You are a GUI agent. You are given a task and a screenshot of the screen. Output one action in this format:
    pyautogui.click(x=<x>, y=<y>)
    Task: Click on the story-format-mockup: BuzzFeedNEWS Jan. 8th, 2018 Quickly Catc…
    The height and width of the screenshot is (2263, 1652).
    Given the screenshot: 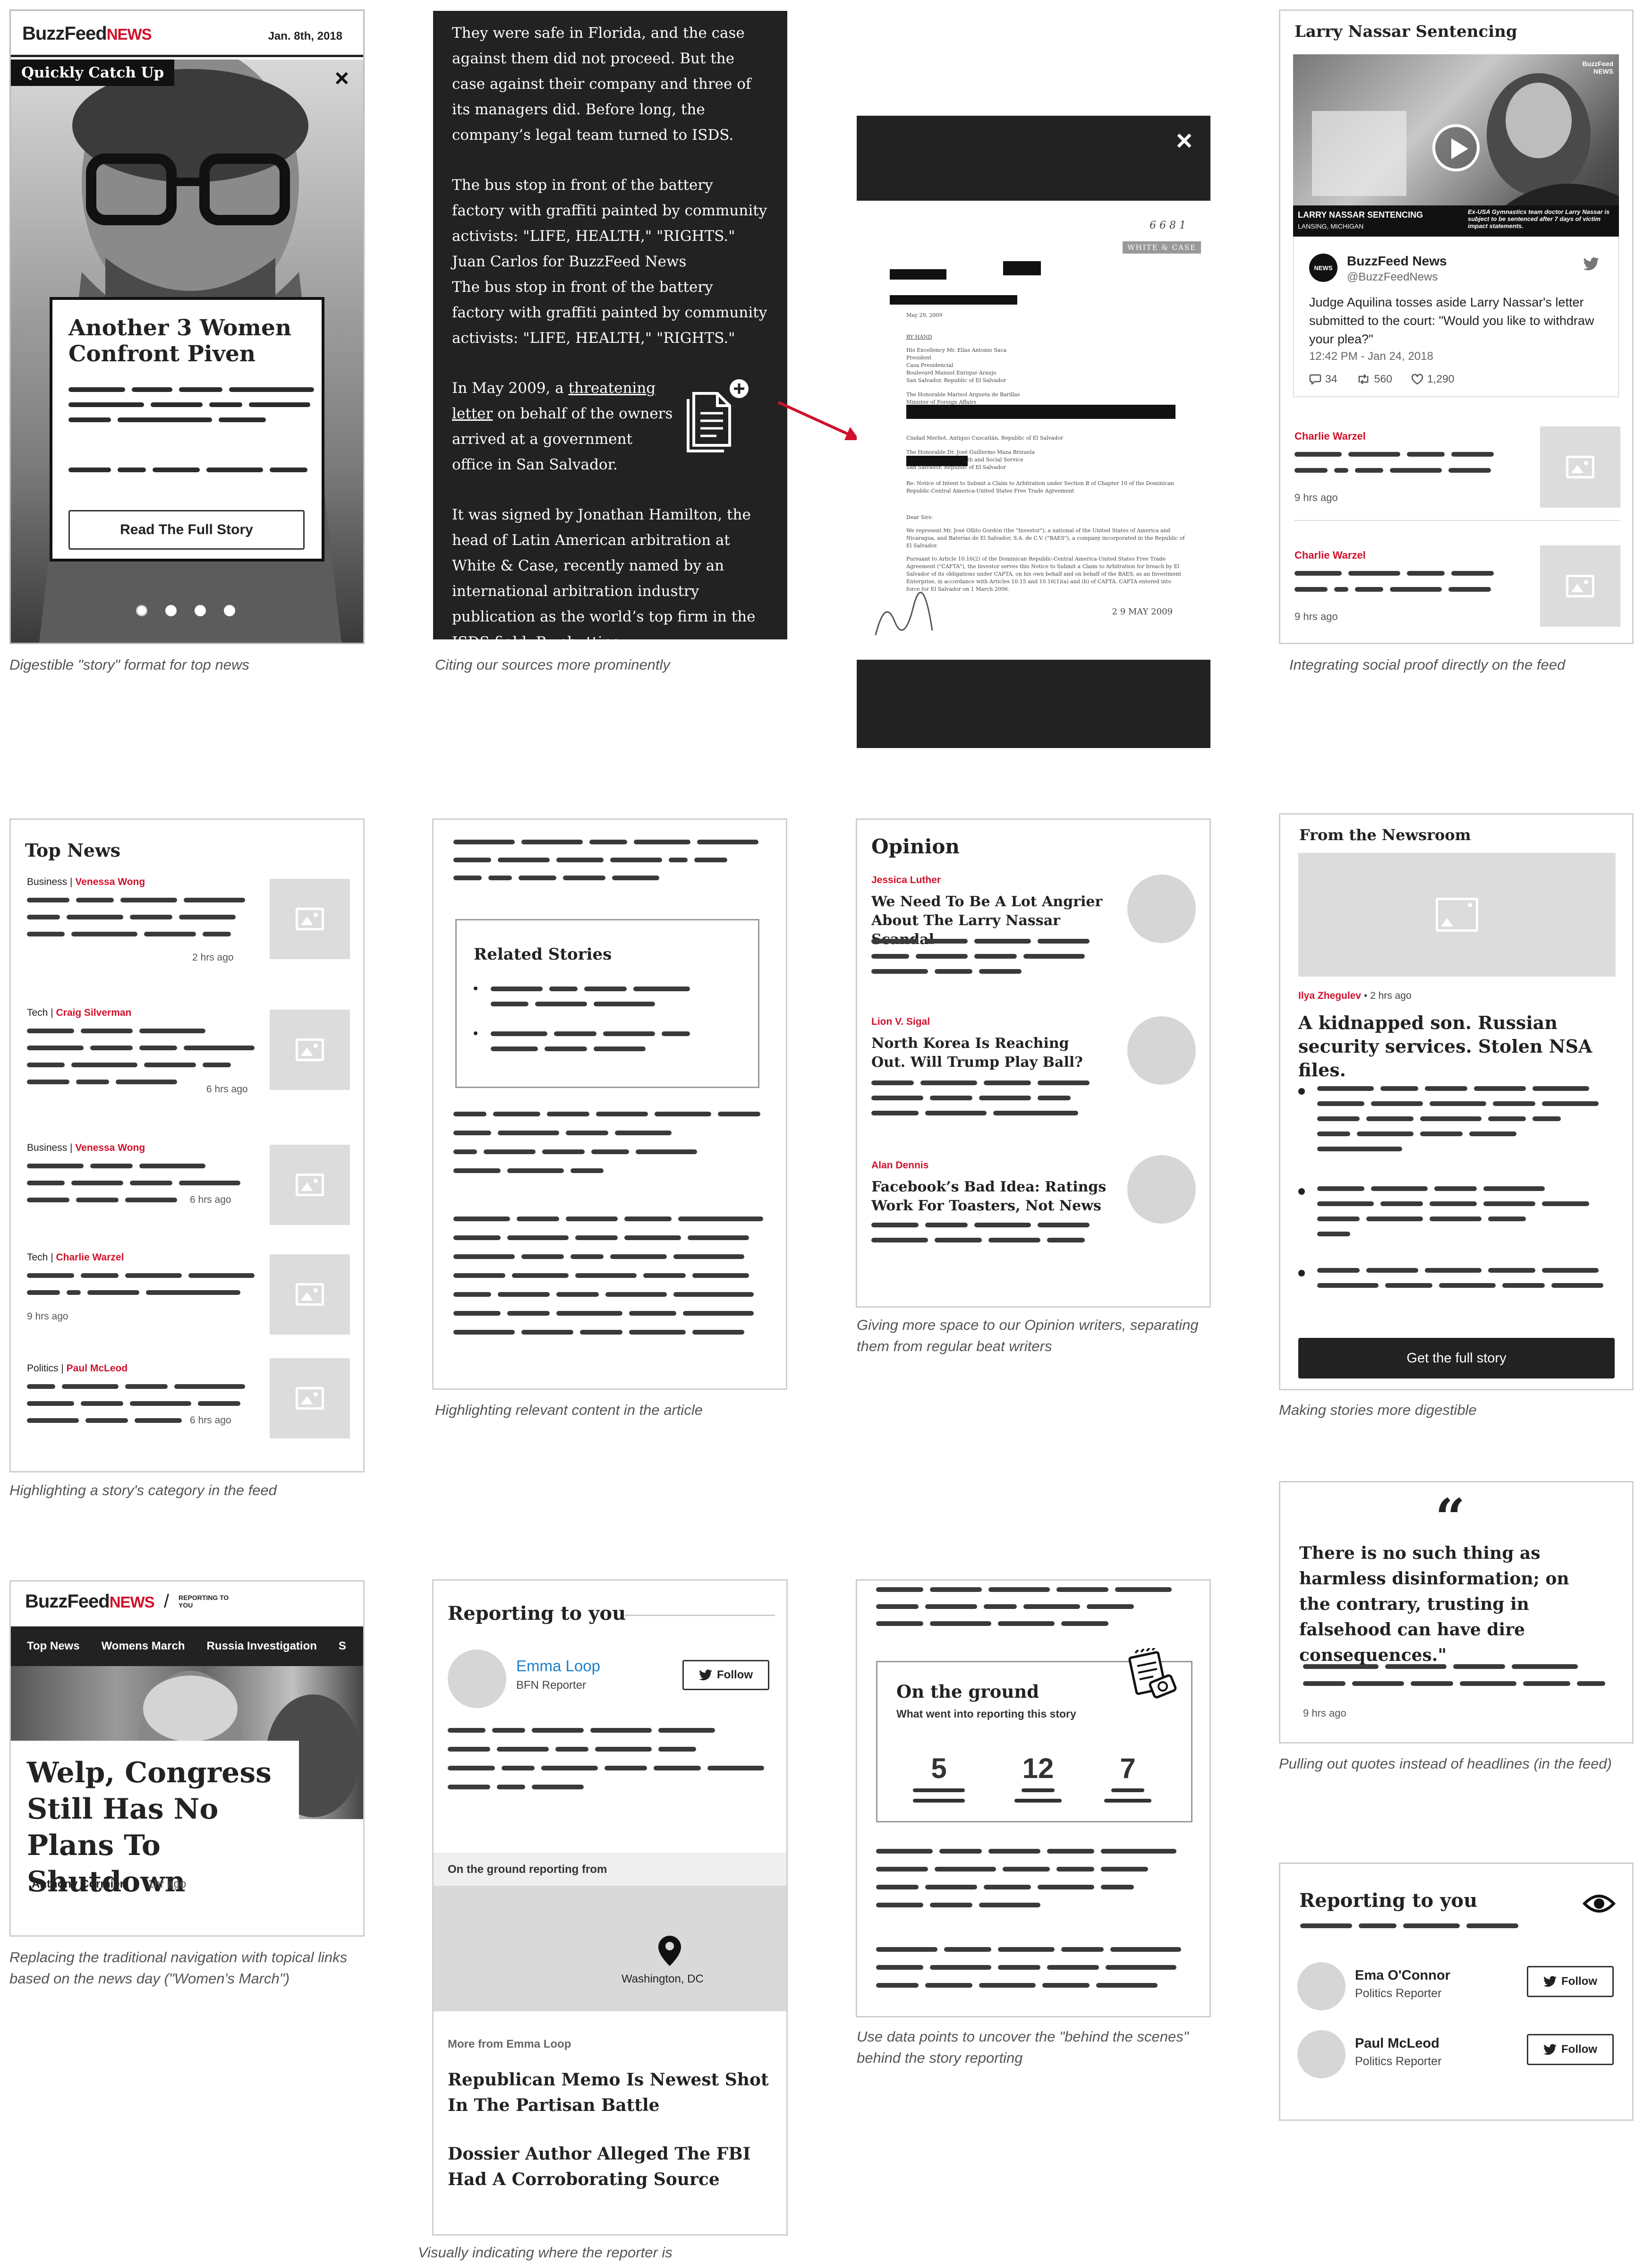 What is the action you would take?
    pyautogui.click(x=187, y=326)
    